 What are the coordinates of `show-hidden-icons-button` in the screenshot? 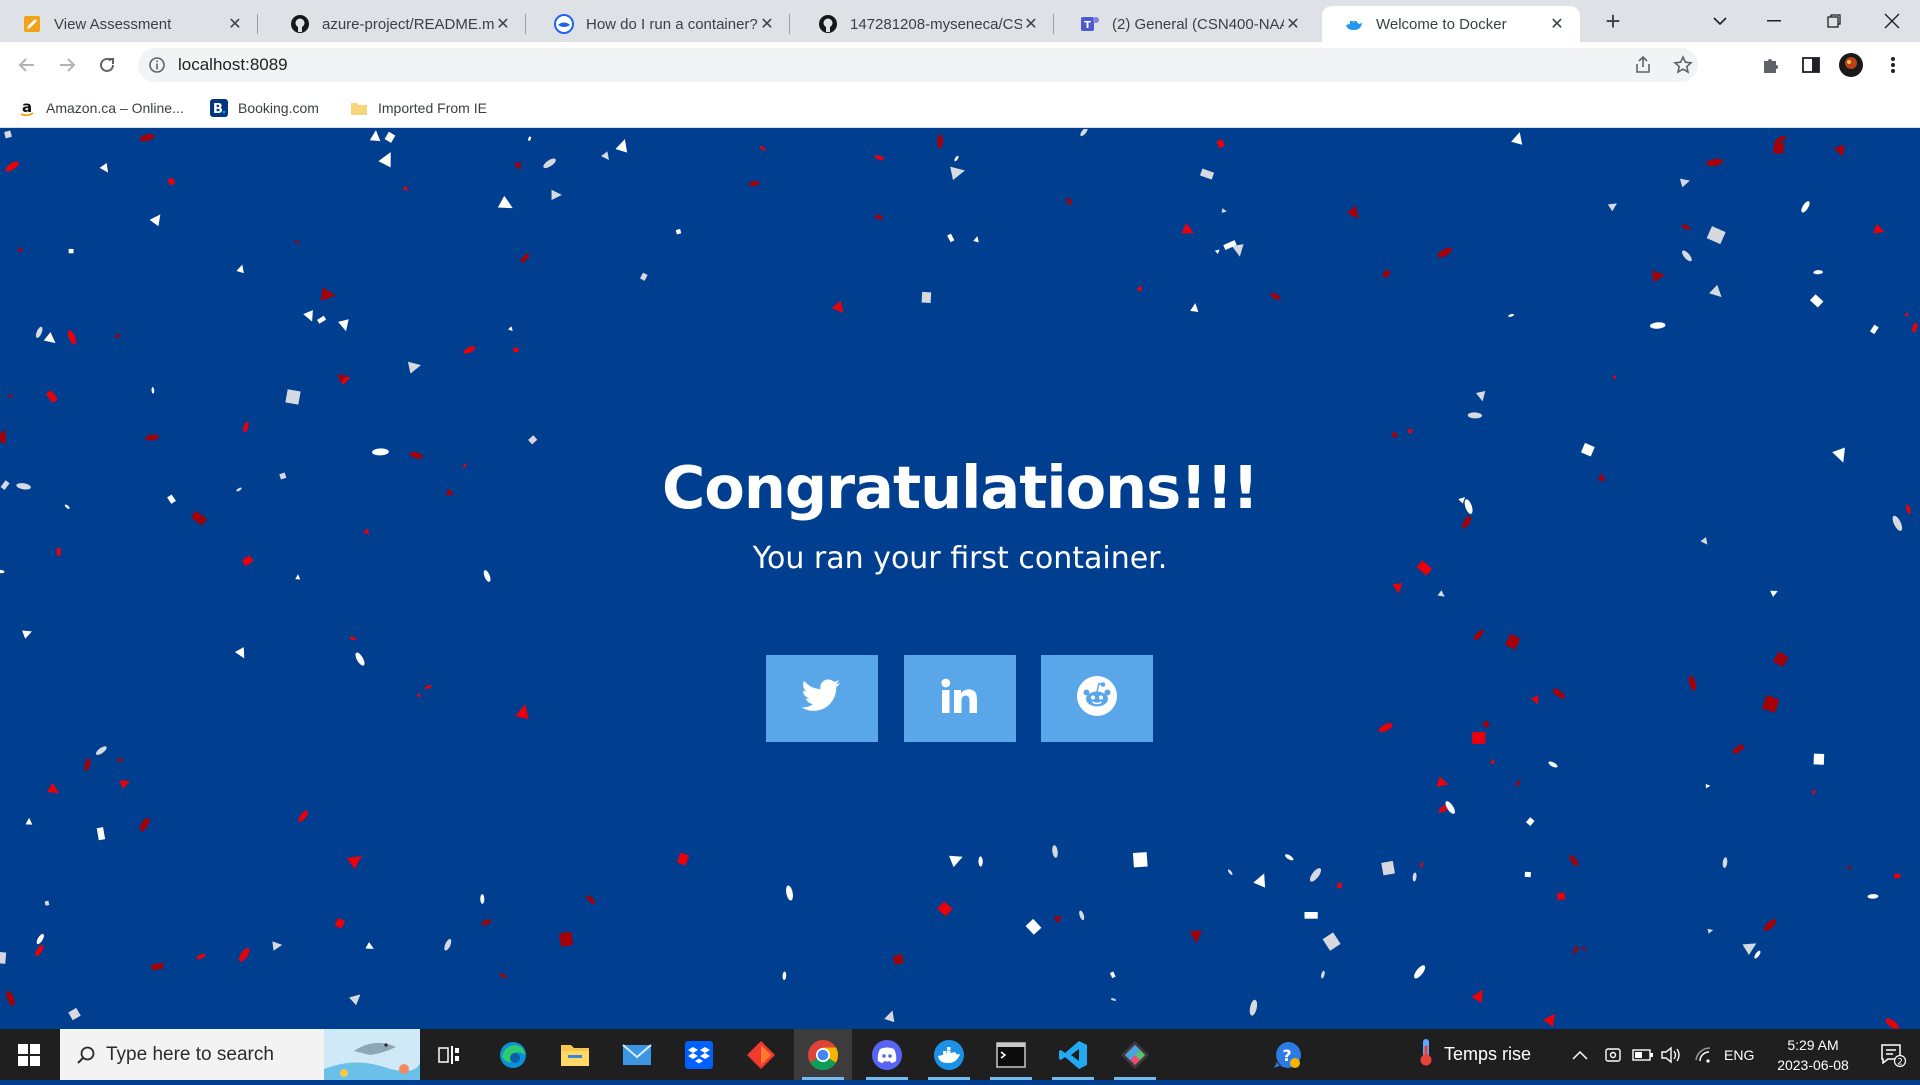 It's located at (1580, 1054).